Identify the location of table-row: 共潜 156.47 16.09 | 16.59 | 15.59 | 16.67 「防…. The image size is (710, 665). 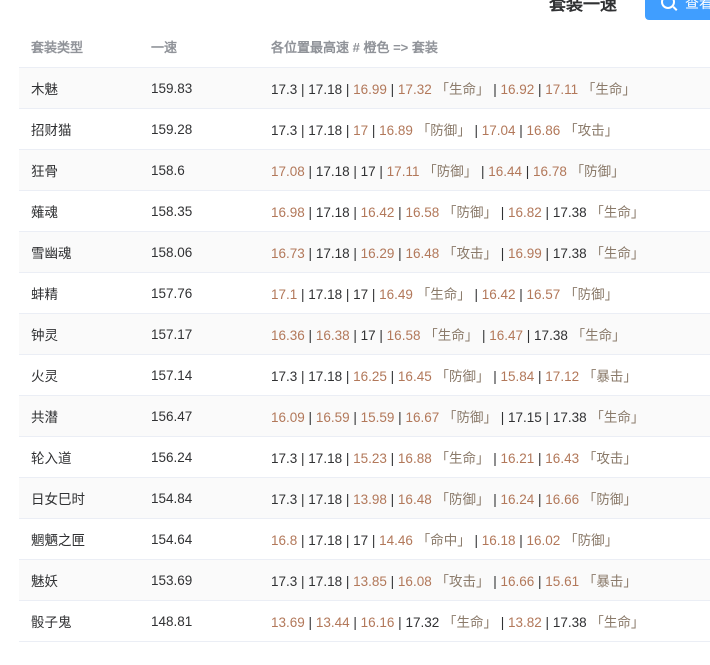
(364, 416).